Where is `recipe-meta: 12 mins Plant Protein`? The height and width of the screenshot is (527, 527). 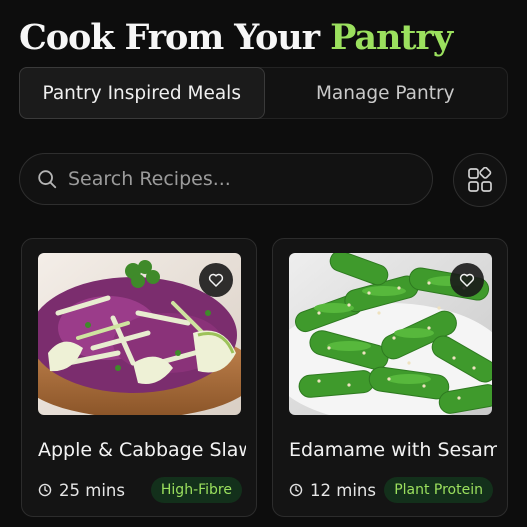 recipe-meta: 12 mins Plant Protein is located at coordinates (391, 490).